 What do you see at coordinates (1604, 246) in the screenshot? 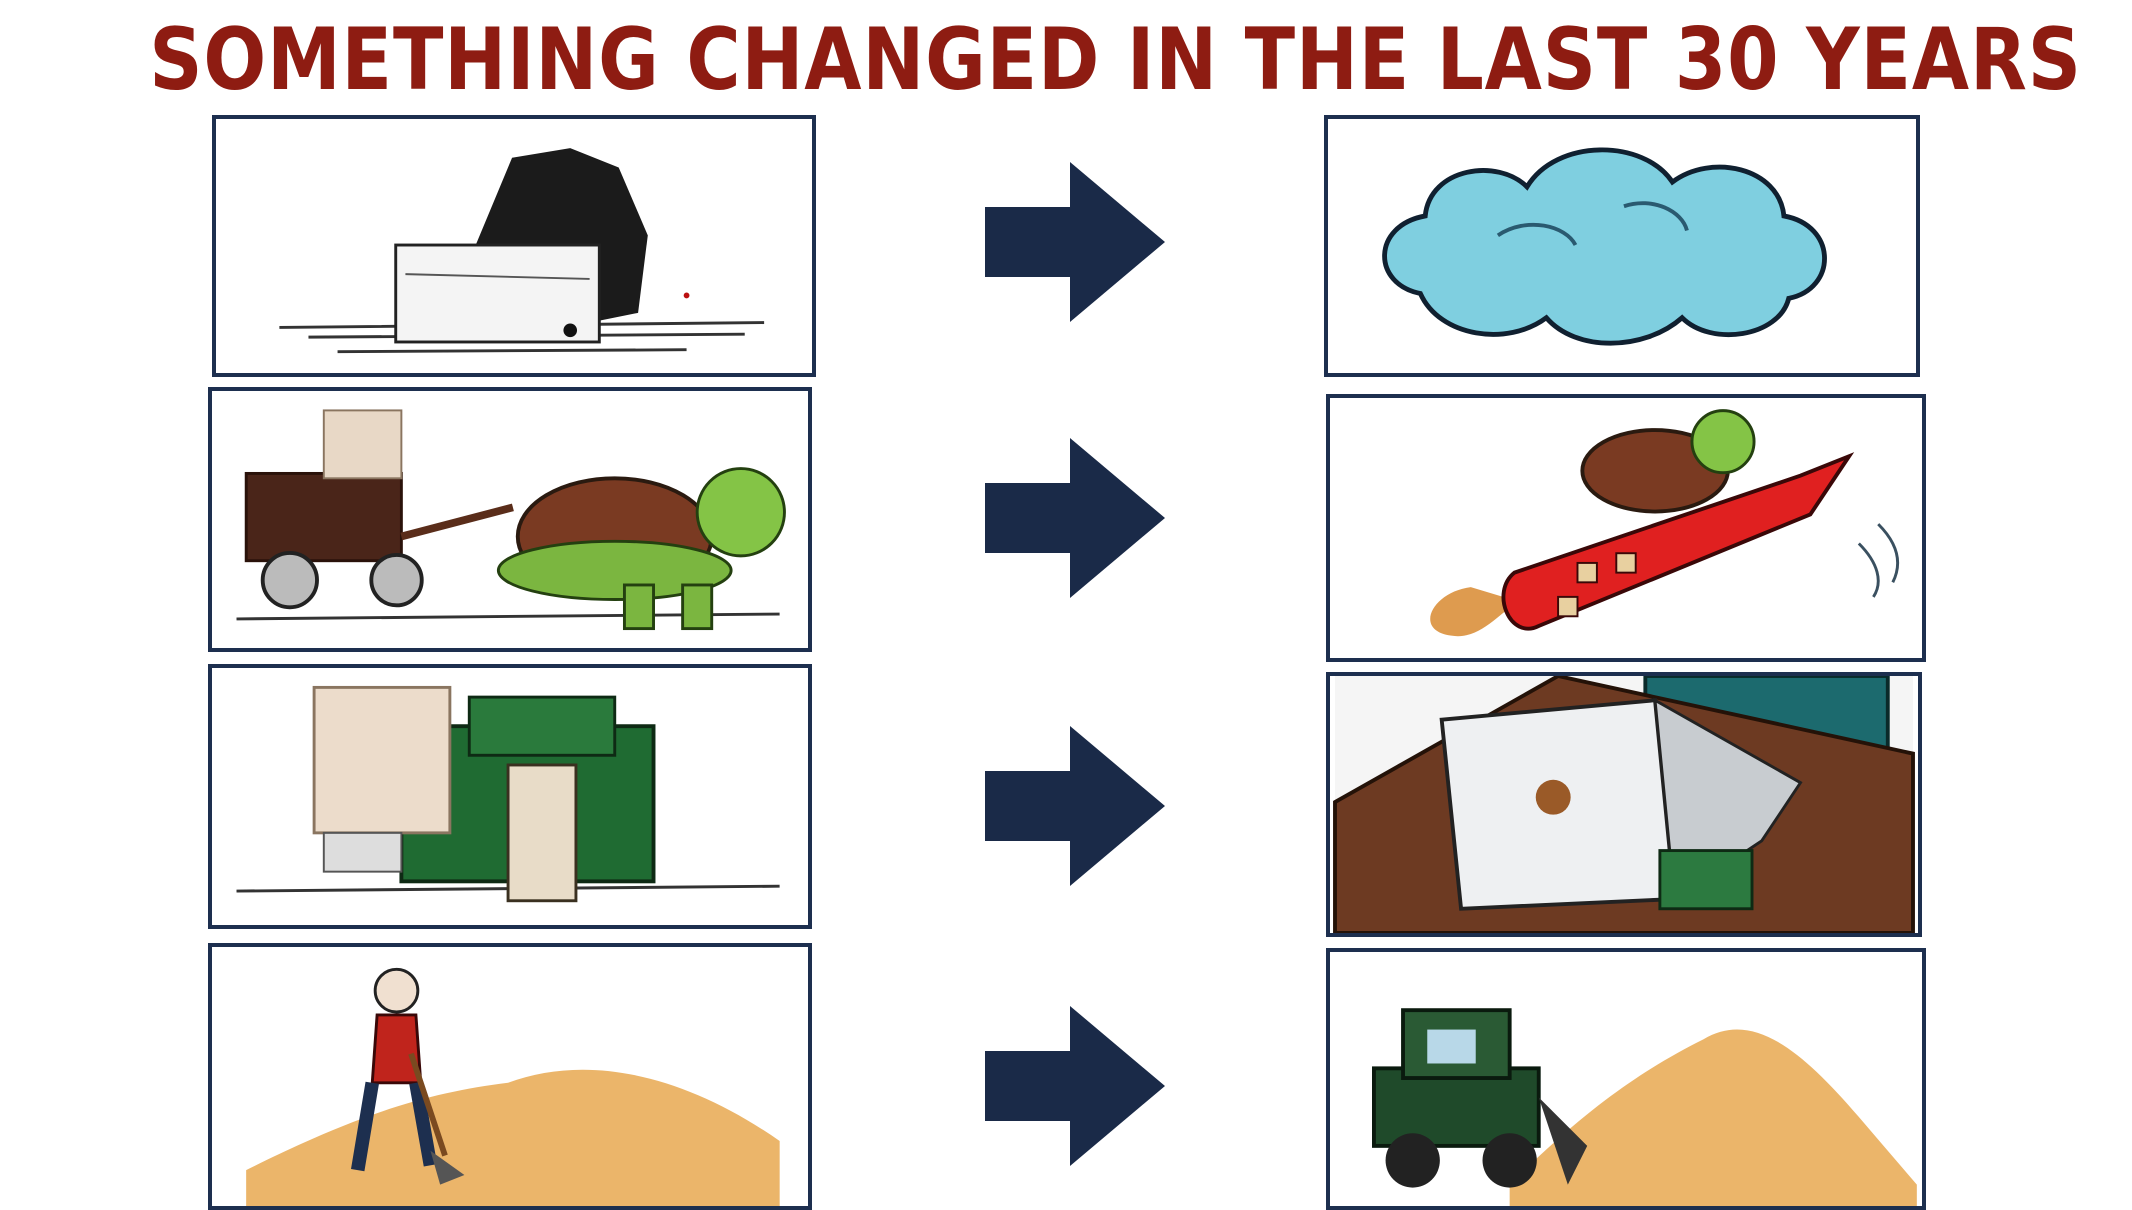
I see `cloud-icon` at bounding box center [1604, 246].